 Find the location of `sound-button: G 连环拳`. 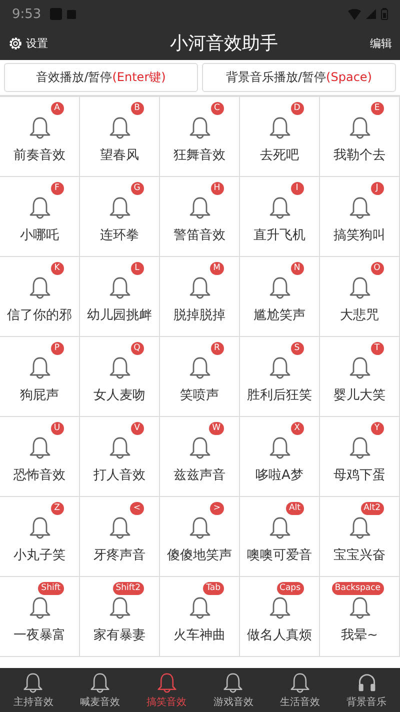

sound-button: G 连环拳 is located at coordinates (120, 217).